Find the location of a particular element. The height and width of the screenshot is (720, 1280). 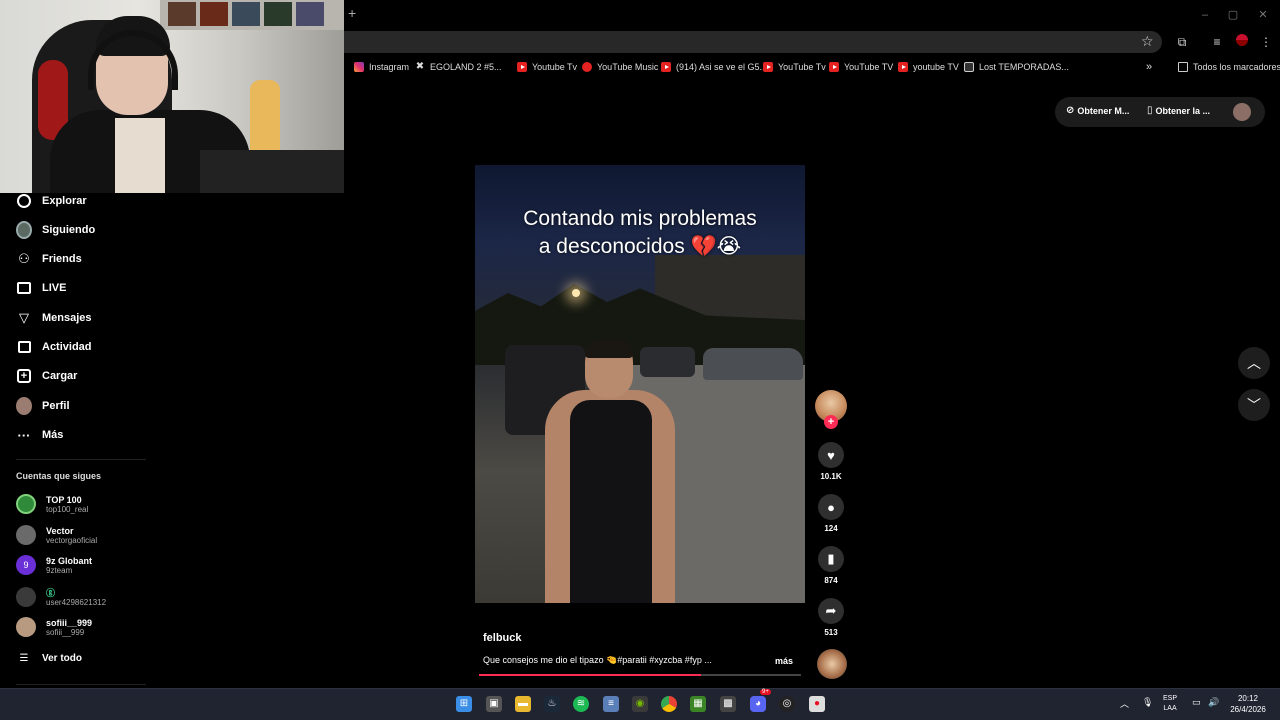

media-control-icon: ≡ is located at coordinates (1217, 42).